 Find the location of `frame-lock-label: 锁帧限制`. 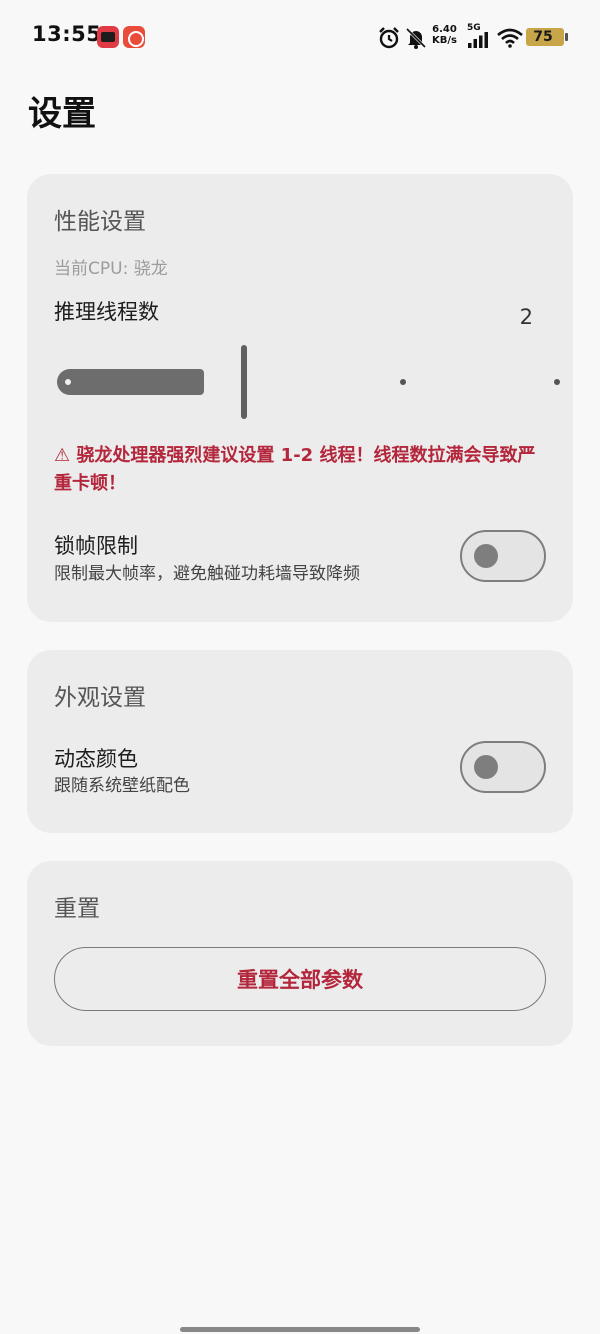

frame-lock-label: 锁帧限制 is located at coordinates (96, 546).